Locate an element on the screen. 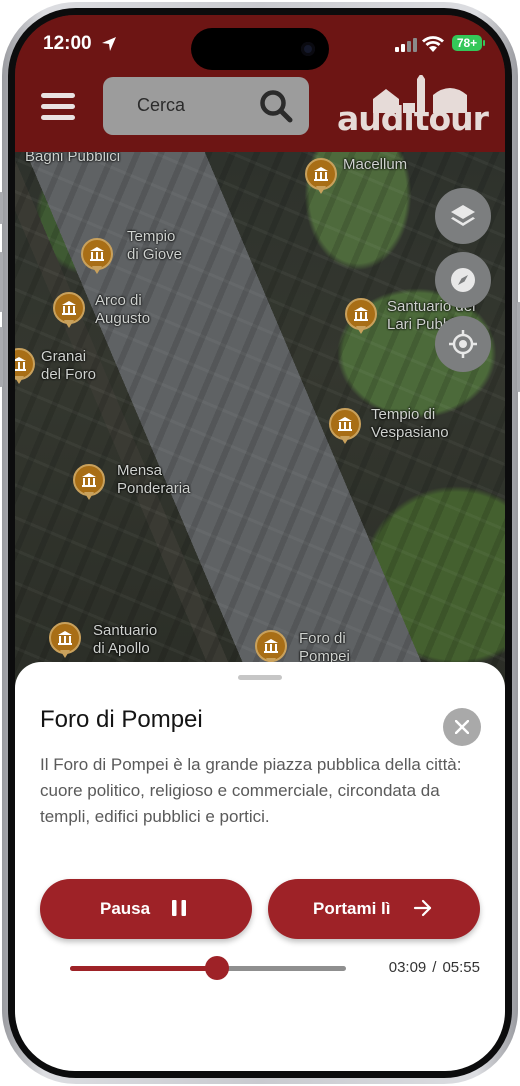 This screenshot has width=520, height=1086. logo-text: auditour is located at coordinates (413, 118).